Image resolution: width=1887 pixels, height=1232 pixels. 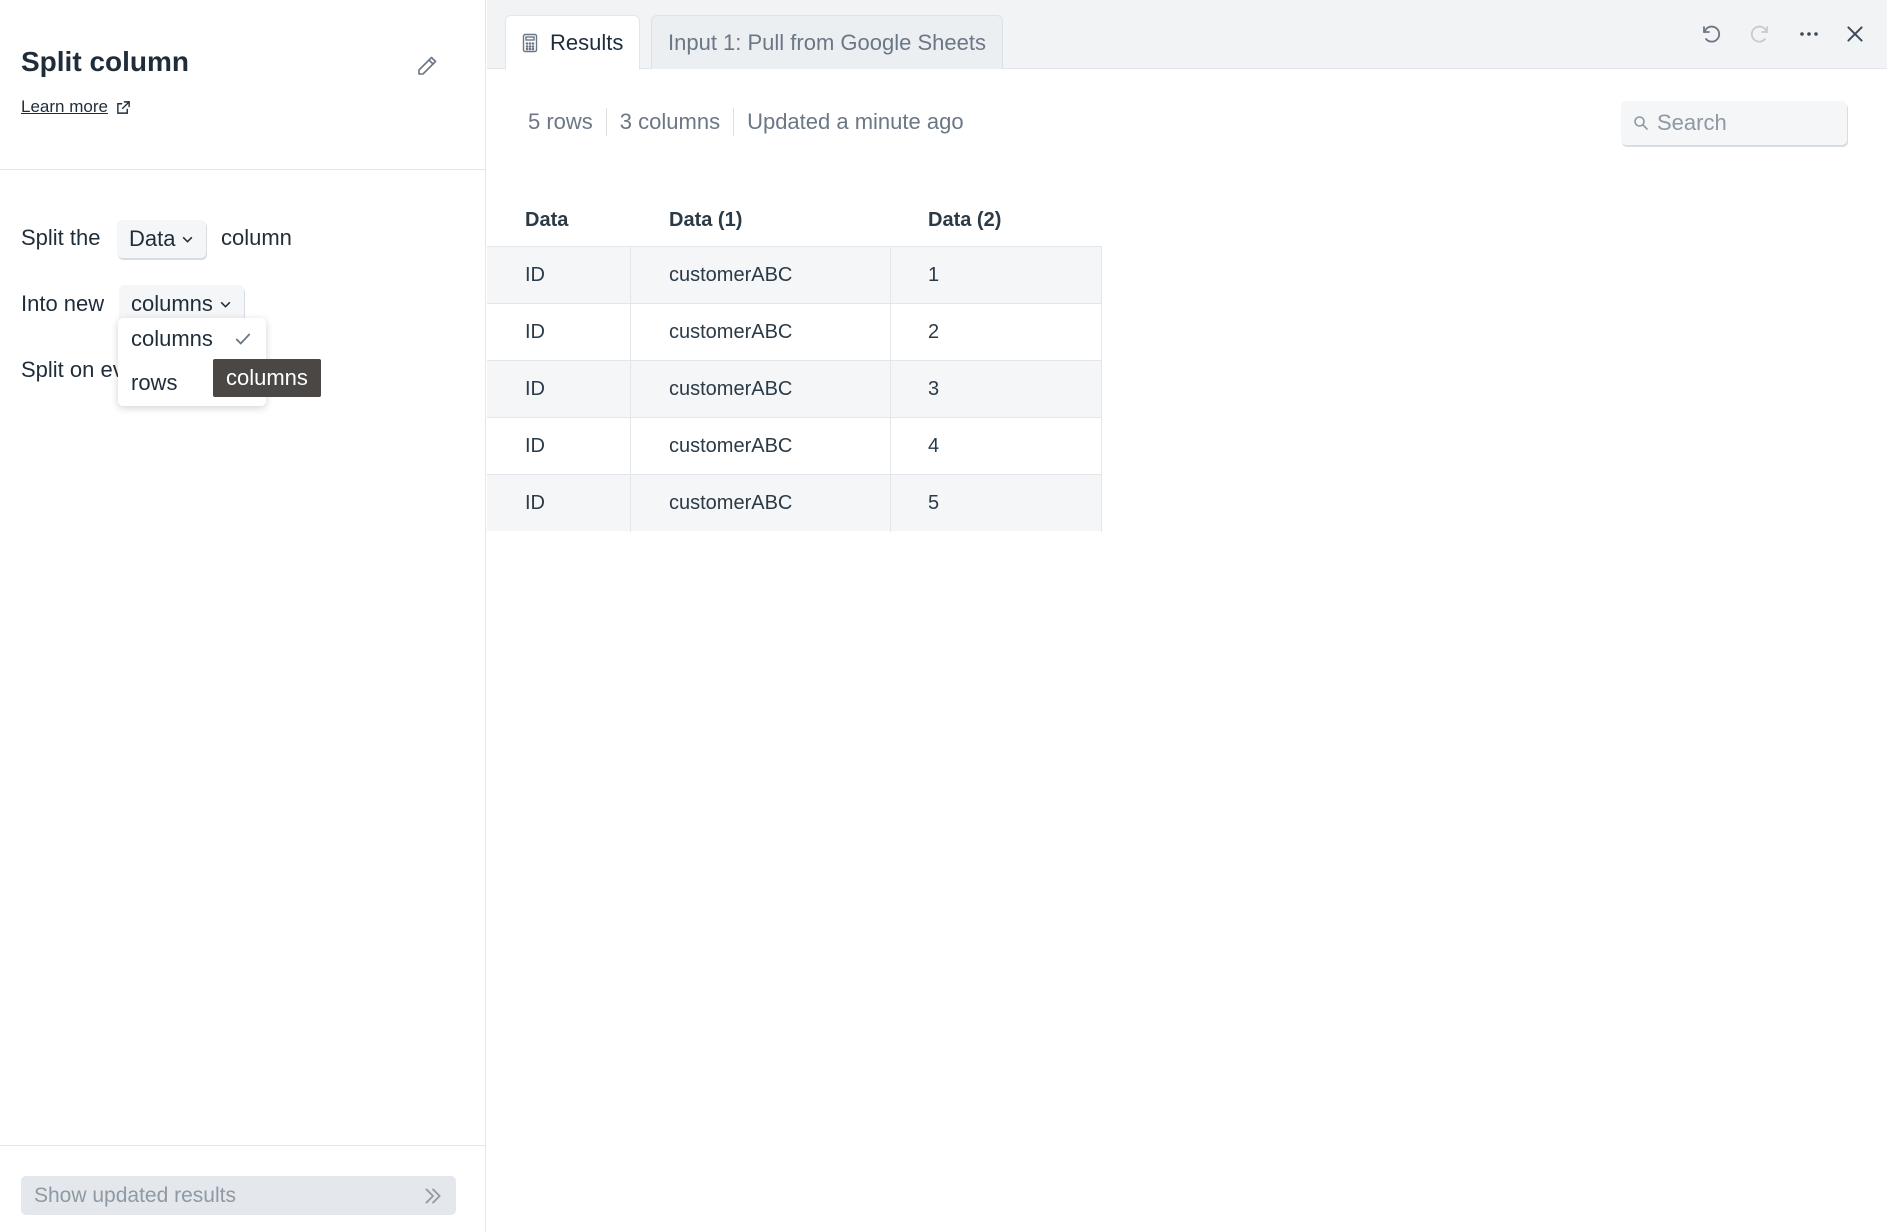 What do you see at coordinates (560, 121) in the screenshot?
I see `row-count: 5 rows` at bounding box center [560, 121].